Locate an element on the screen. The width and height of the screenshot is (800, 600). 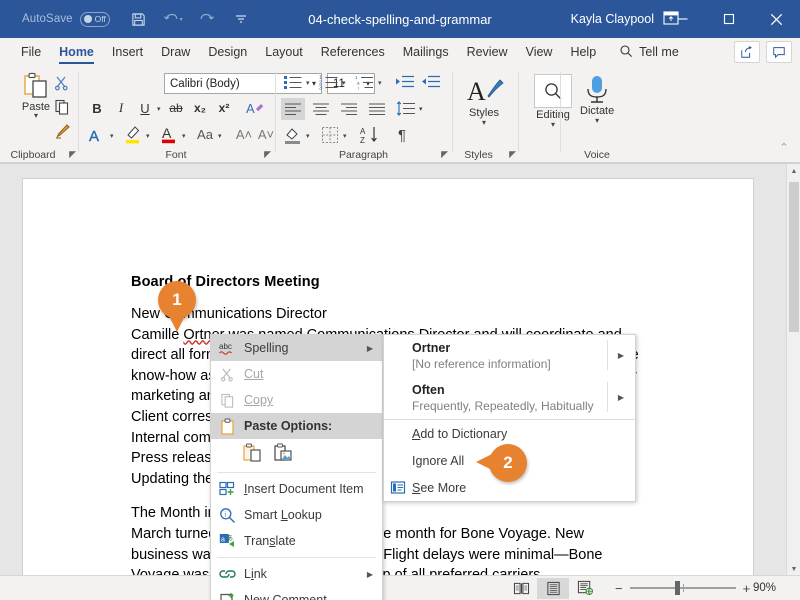
text-effects-icon: A is located at coordinates (97, 135).